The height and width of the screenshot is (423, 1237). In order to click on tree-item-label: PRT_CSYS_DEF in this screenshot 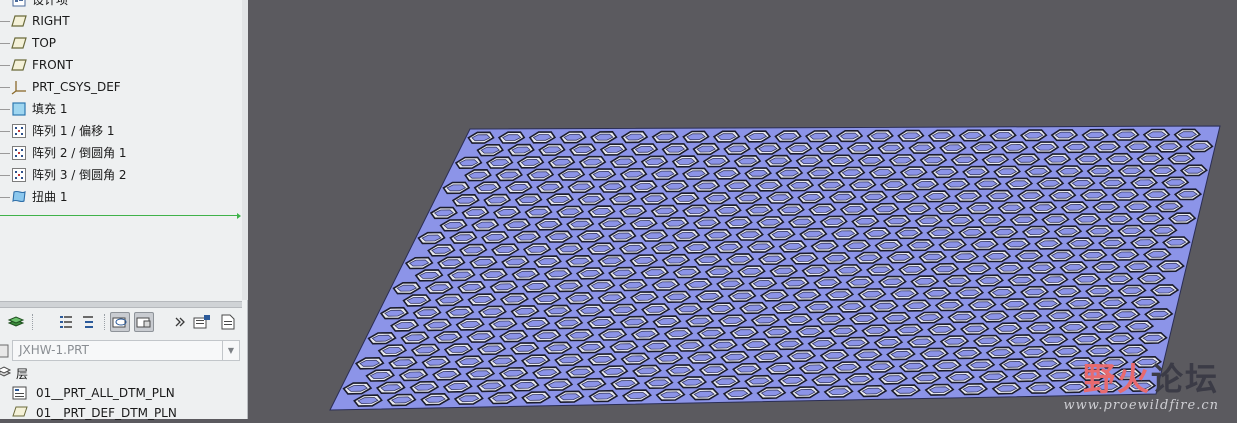, I will do `click(76, 87)`.